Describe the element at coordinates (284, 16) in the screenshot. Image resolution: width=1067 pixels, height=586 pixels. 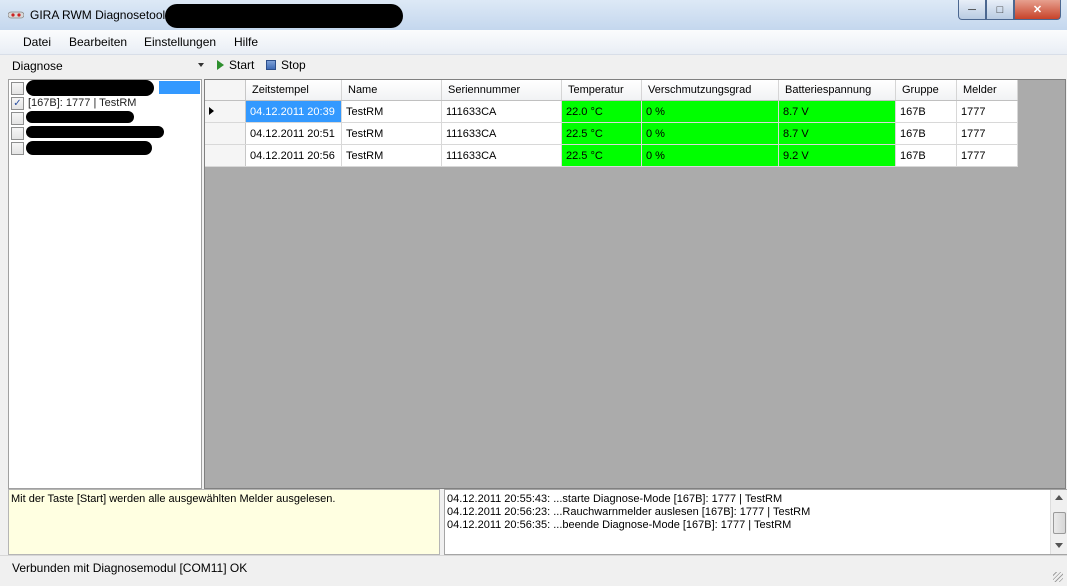
I see `redacted-title-area` at that location.